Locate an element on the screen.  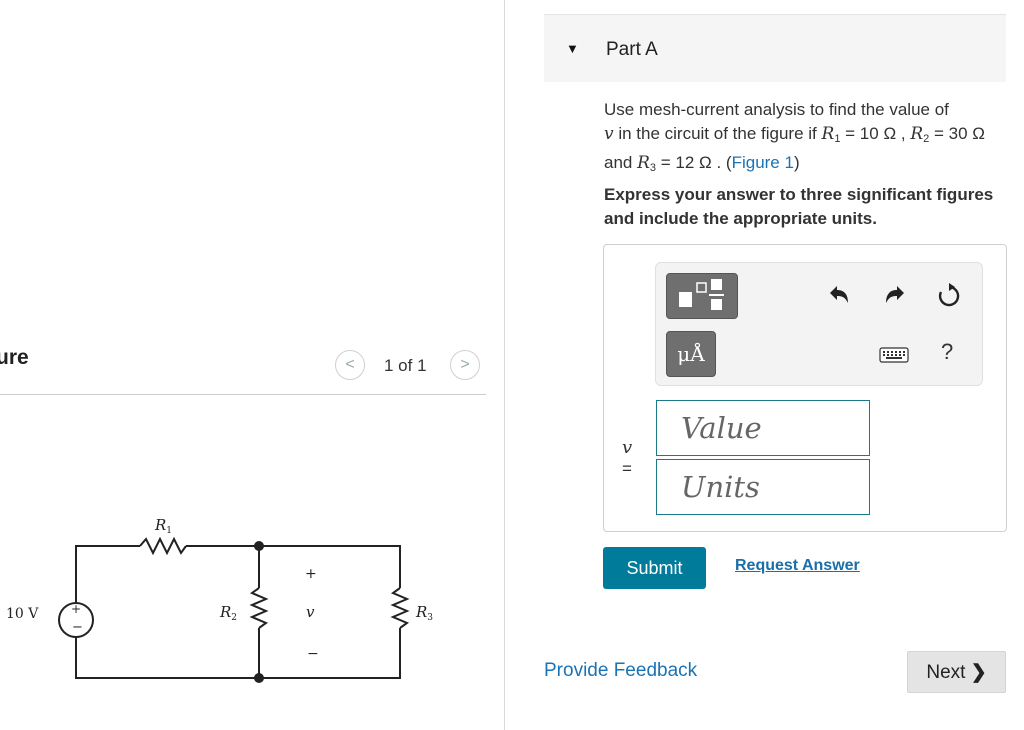
templates-icon is located at coordinates (701, 294).